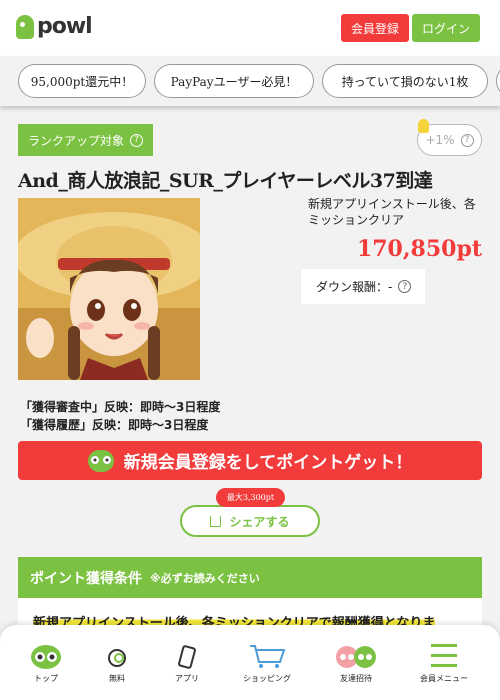 The width and height of the screenshot is (500, 700). I want to click on lightbulb-icon, so click(423, 126).